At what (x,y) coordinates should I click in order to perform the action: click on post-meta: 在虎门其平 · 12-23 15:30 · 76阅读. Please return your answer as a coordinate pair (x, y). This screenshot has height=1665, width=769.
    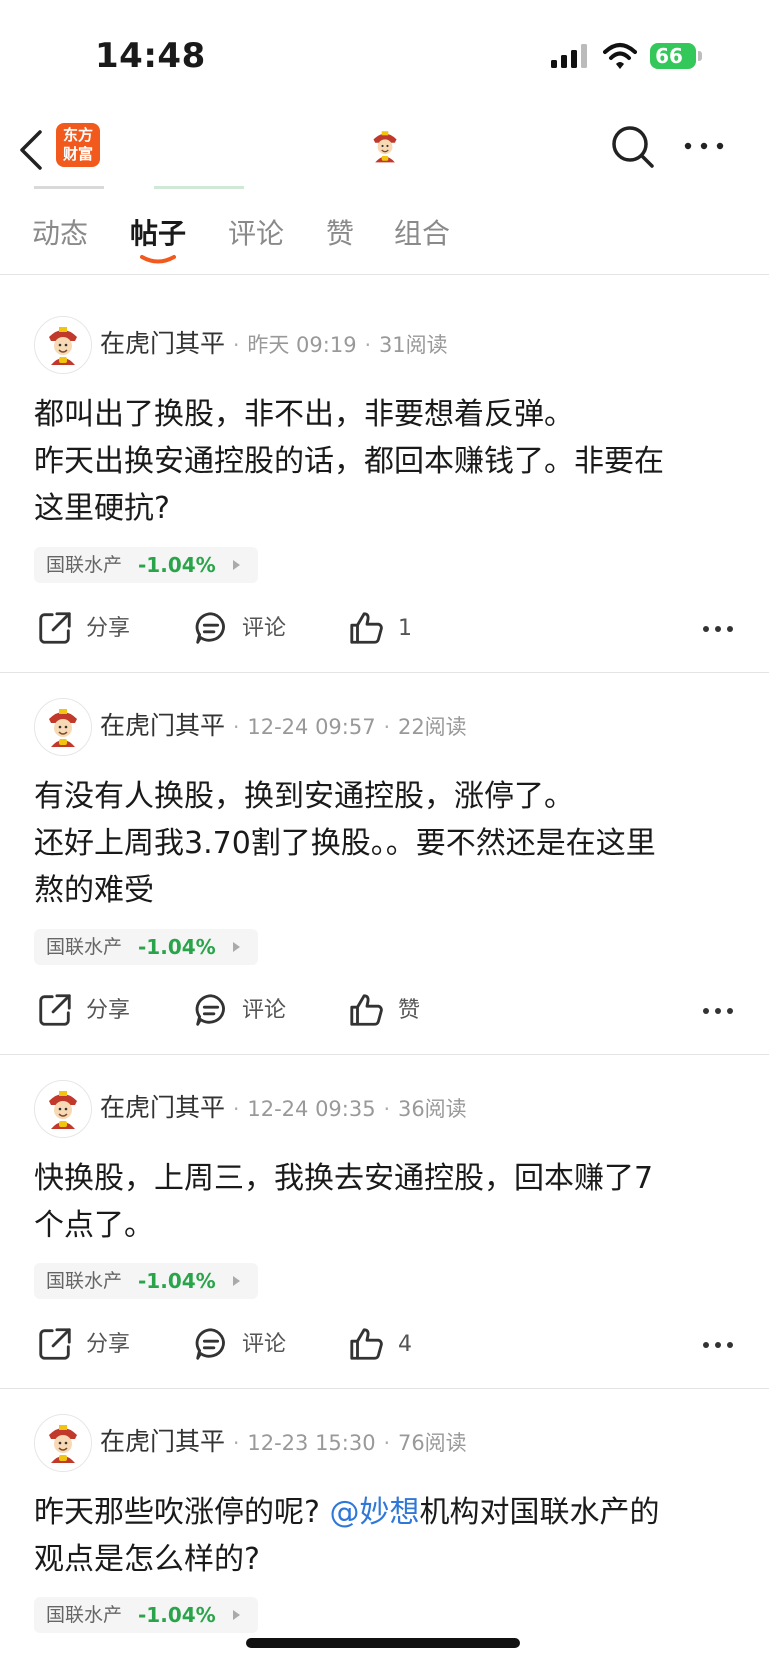
    Looking at the image, I should click on (283, 1441).